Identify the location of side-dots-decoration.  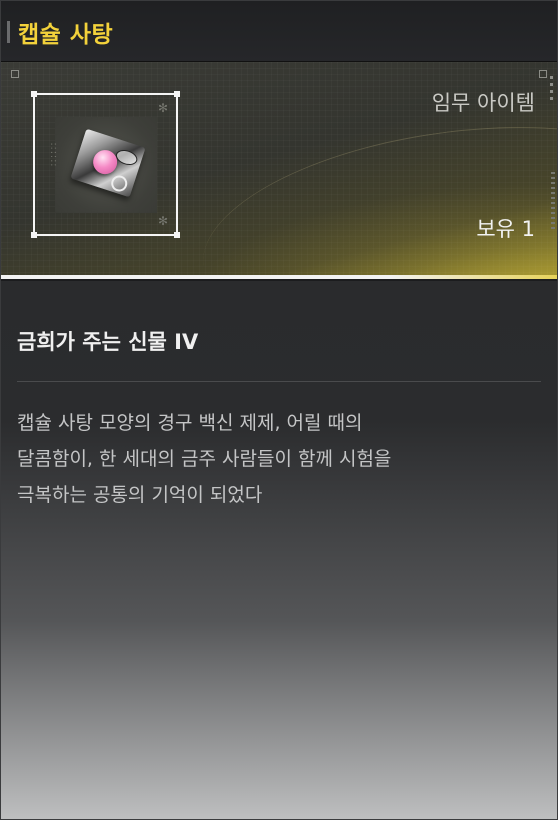
(552, 90).